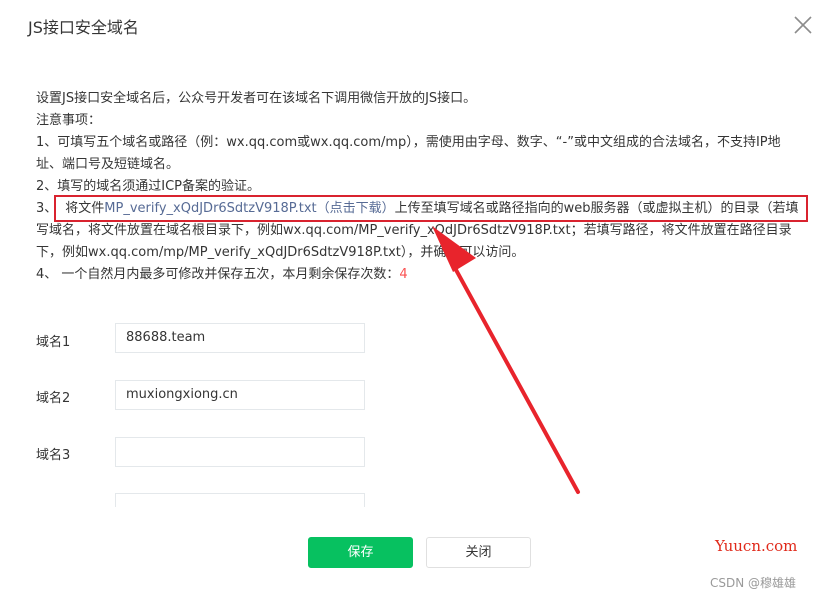 This screenshot has height=599, width=825. I want to click on notes-item-3-text-b: 上传至填写域名或路径指向的web服务器（或虚拟主机）的目录, so click(577, 208).